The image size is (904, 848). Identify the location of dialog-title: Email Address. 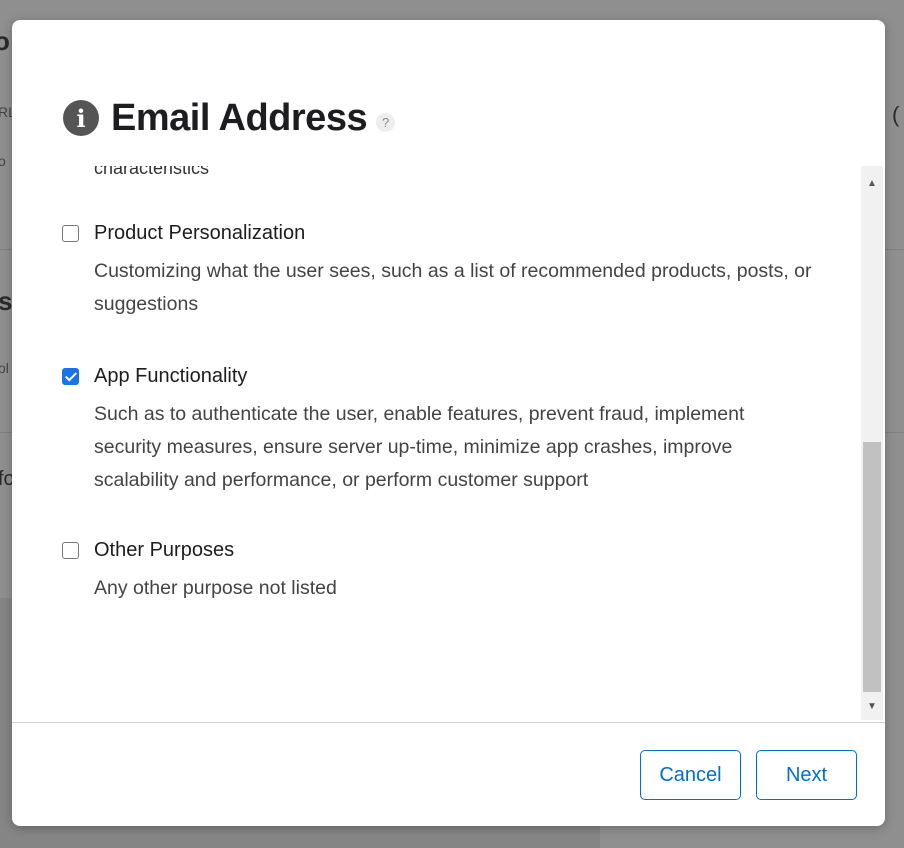
(239, 117).